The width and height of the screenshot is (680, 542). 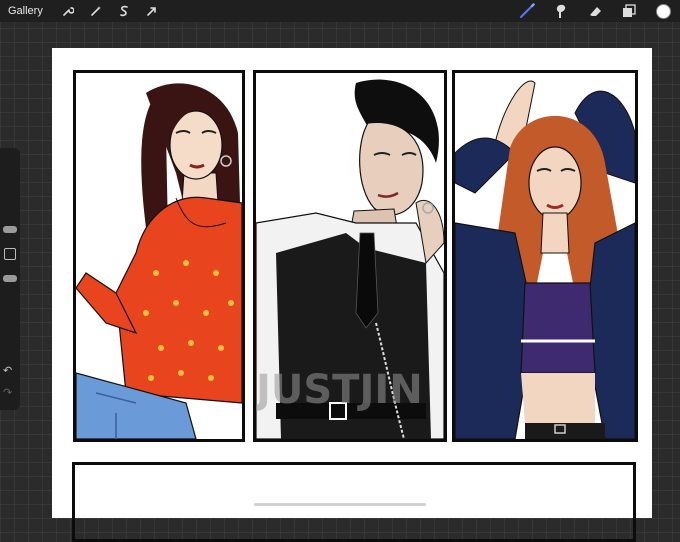 I want to click on redo-icon: ↷, so click(x=7, y=392).